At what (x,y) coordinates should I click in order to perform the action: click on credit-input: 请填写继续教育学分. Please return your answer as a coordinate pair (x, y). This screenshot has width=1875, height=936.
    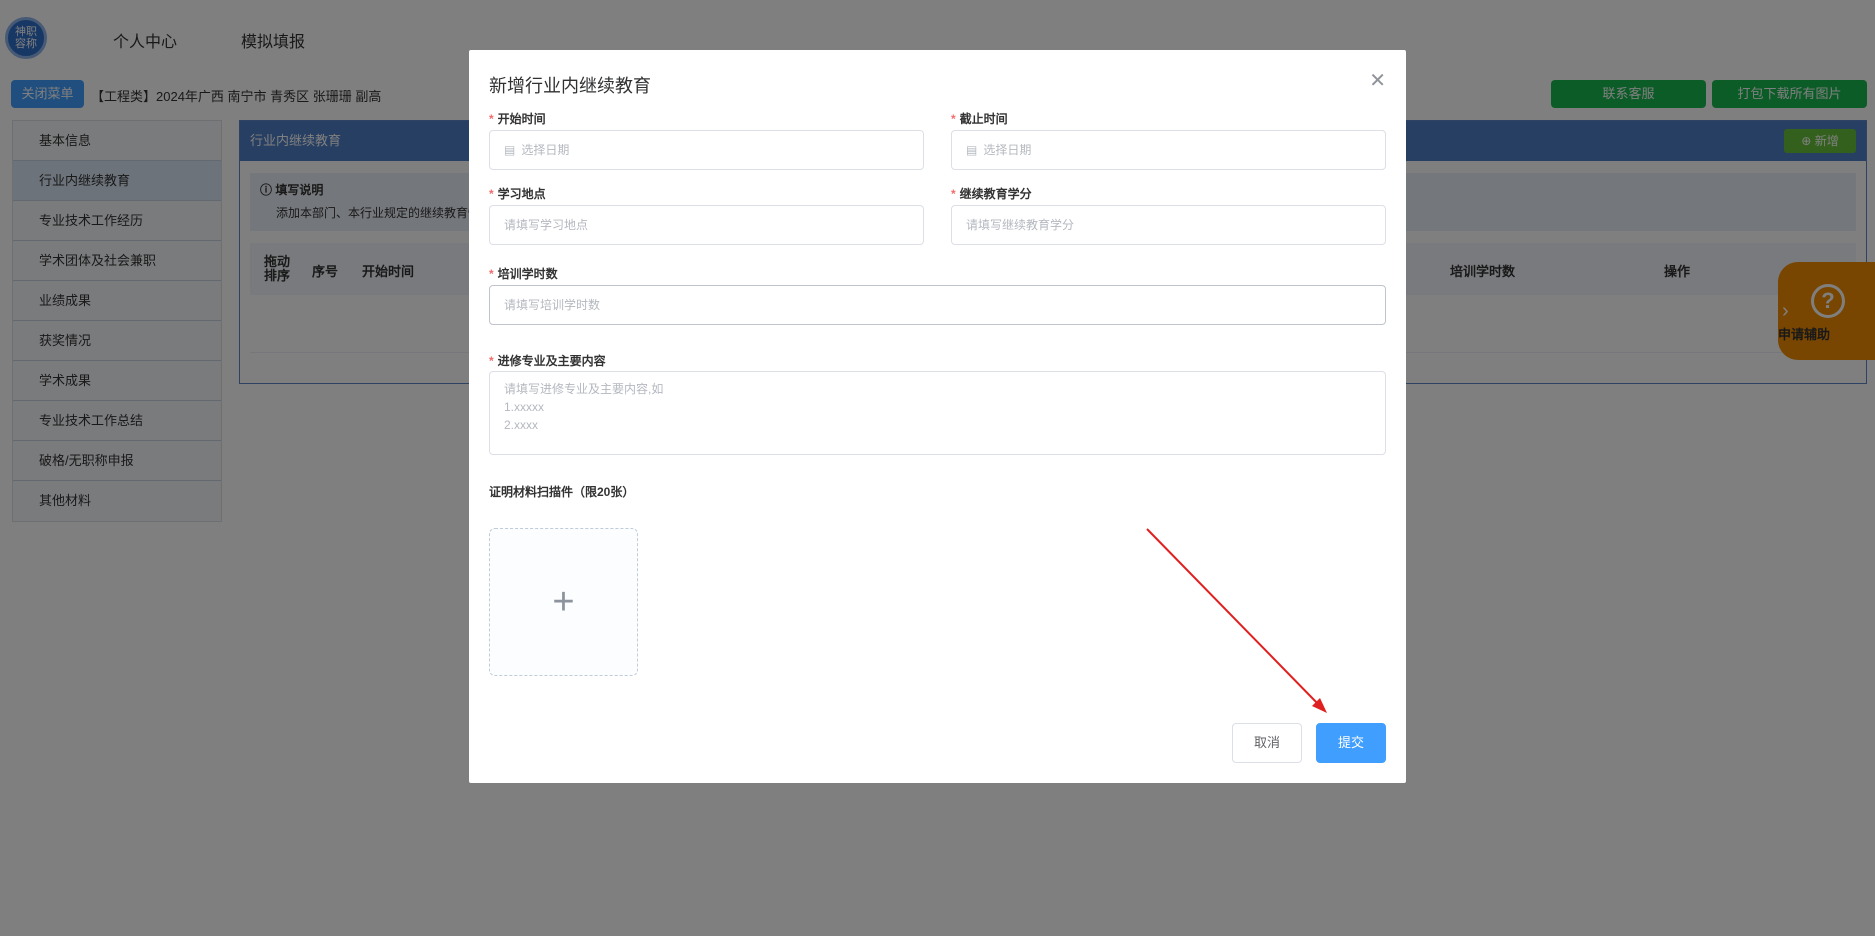
    Looking at the image, I should click on (1168, 225).